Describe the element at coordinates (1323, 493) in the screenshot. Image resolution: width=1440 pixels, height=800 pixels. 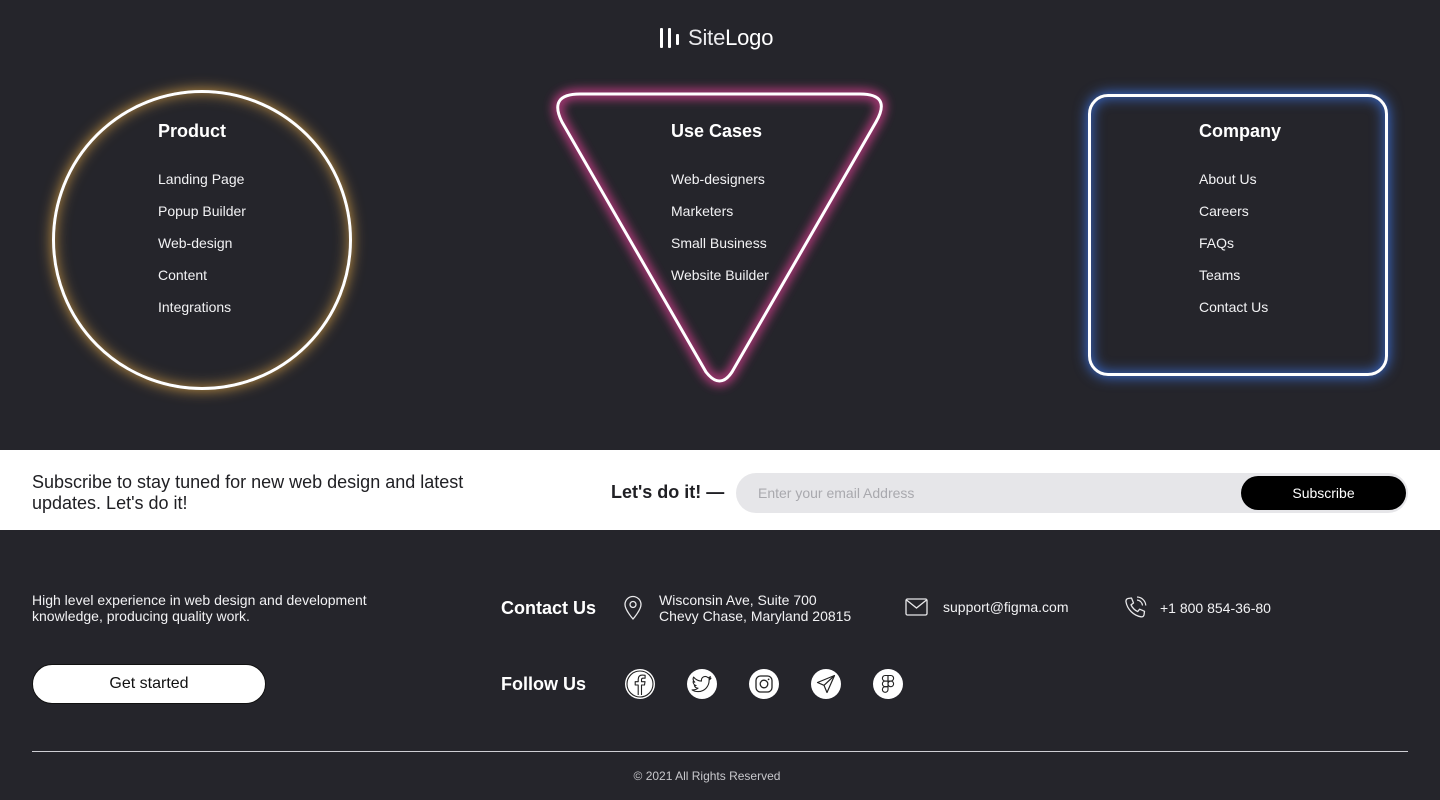
I see `subscribe-button: Subscribe` at that location.